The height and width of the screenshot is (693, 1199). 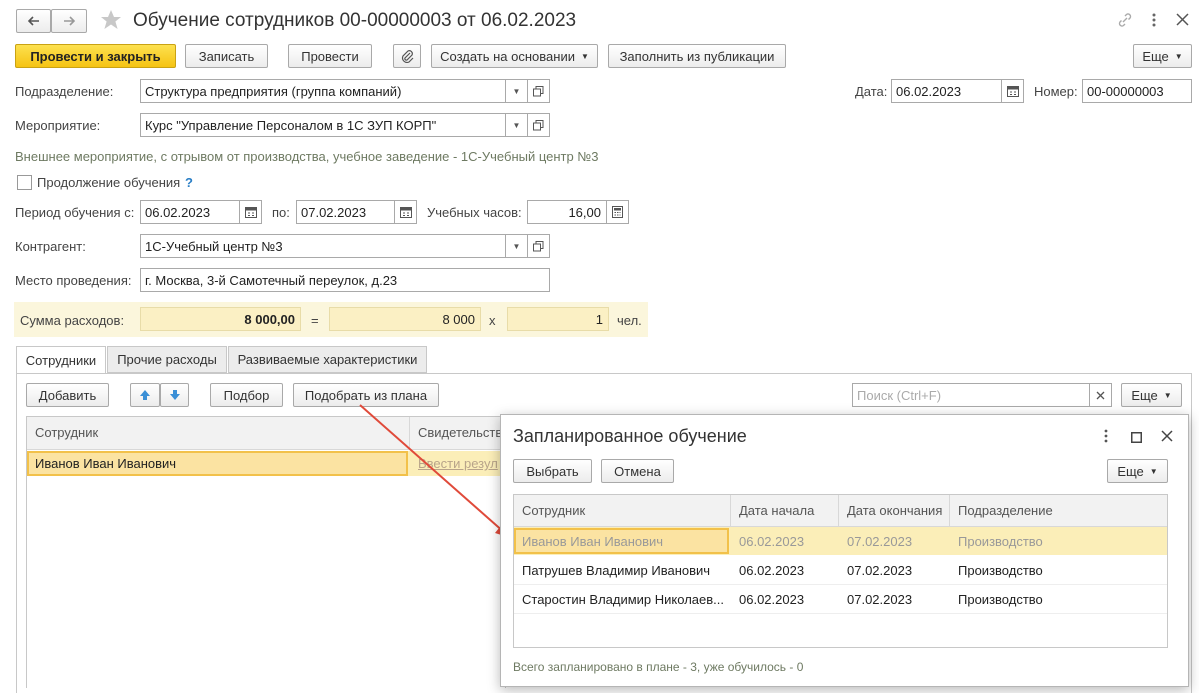 I want to click on search-placeholder: Поиск (Ctrl+F), so click(x=899, y=395).